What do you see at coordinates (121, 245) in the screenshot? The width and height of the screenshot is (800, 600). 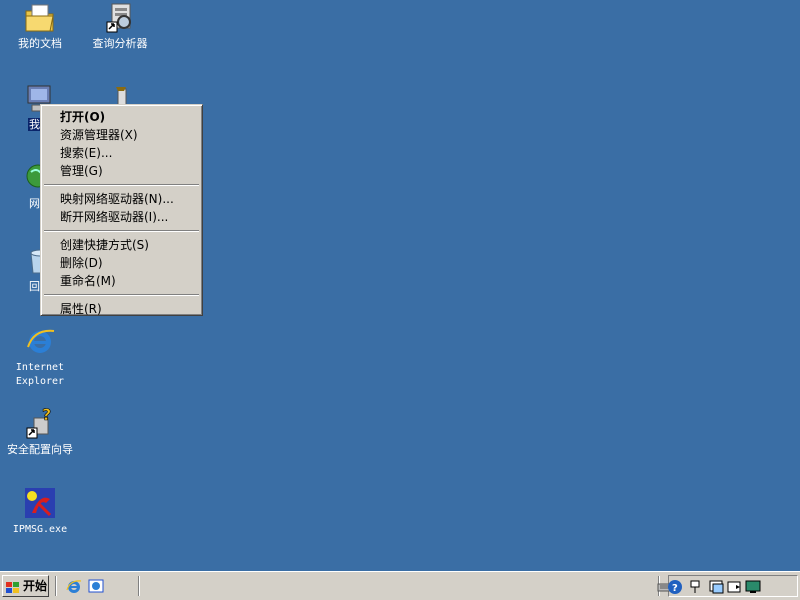 I see `menu-item-create-shortcut: 创建快捷方式(S)` at bounding box center [121, 245].